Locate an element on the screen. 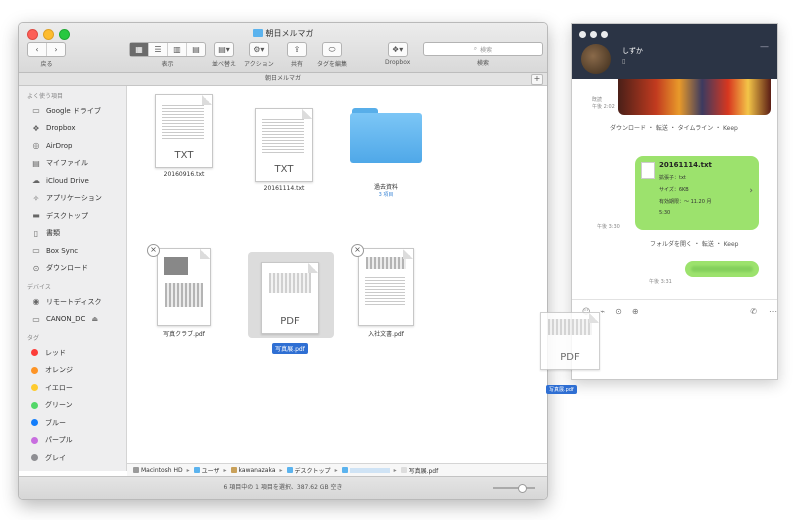 This screenshot has width=800, height=520. forward-button: › is located at coordinates (56, 49).